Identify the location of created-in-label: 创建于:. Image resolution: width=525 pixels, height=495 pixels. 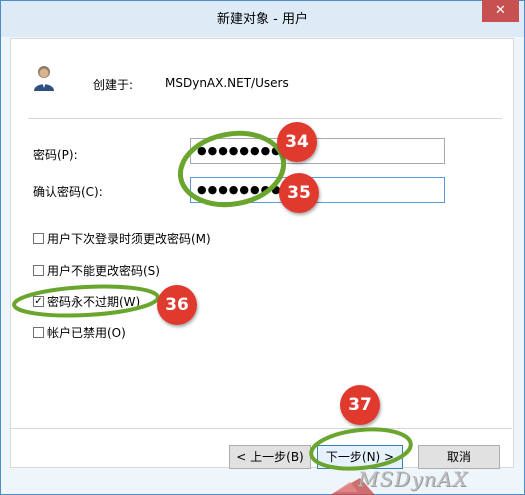
(113, 85).